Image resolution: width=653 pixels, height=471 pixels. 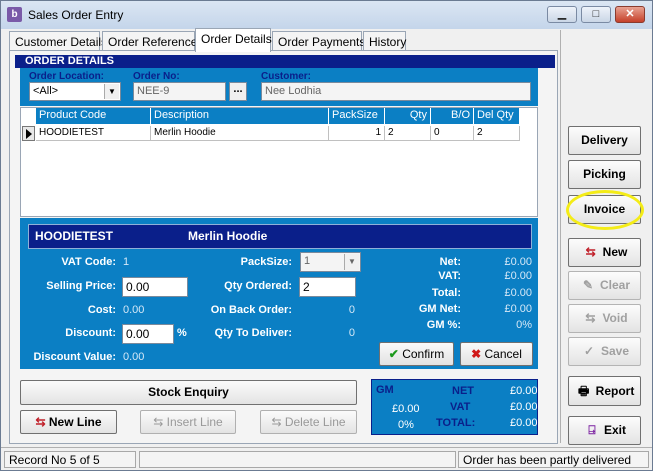 I want to click on totals-net-label: NET, so click(x=463, y=391).